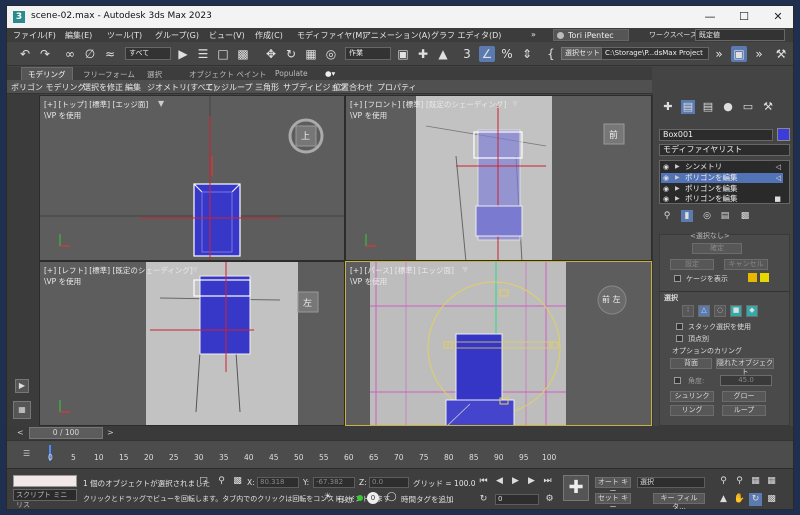  Describe the element at coordinates (692, 410) in the screenshot. I see `ring-button: リング` at that location.